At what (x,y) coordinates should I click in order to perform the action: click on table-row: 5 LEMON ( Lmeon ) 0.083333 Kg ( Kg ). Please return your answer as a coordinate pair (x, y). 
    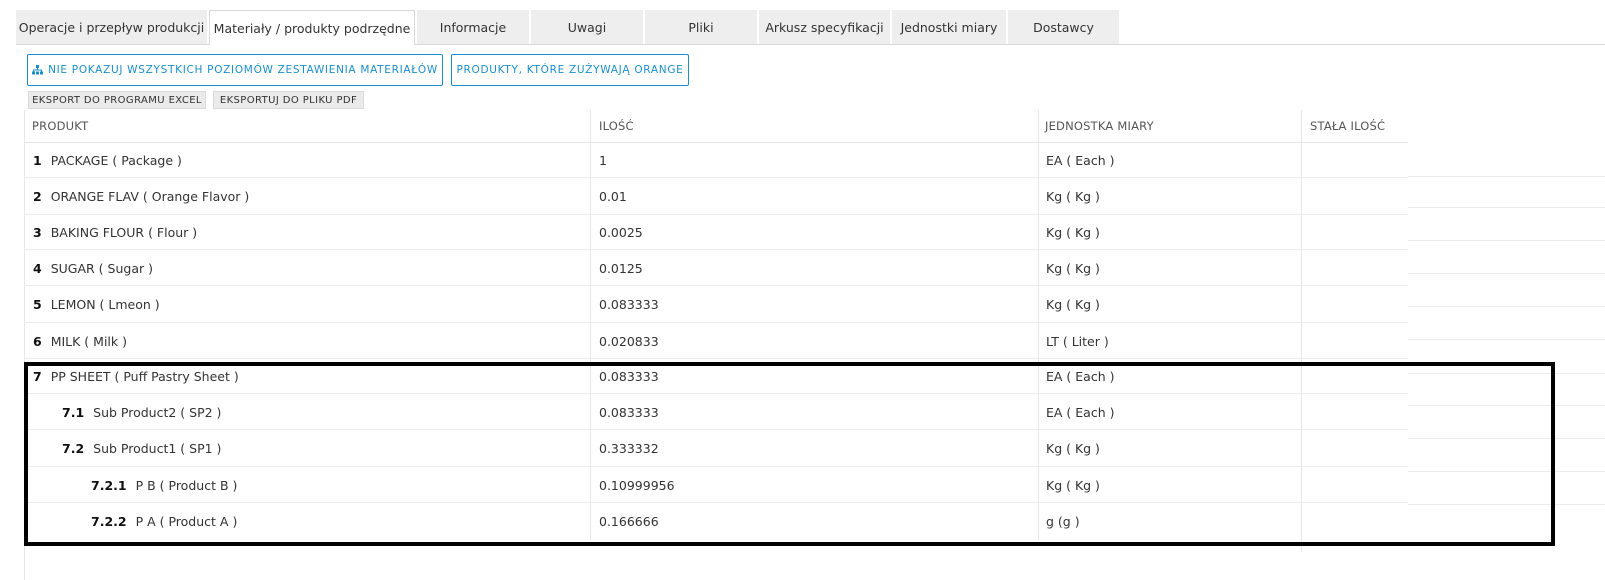
    Looking at the image, I should click on (716, 304).